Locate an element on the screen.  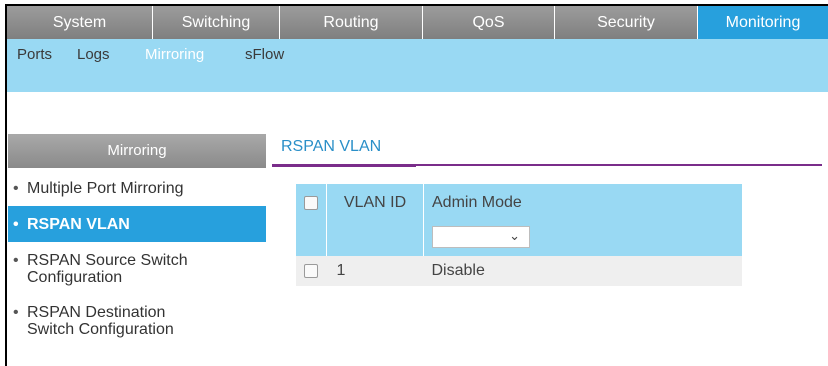
admin-mode-select: ⌄ is located at coordinates (481, 236).